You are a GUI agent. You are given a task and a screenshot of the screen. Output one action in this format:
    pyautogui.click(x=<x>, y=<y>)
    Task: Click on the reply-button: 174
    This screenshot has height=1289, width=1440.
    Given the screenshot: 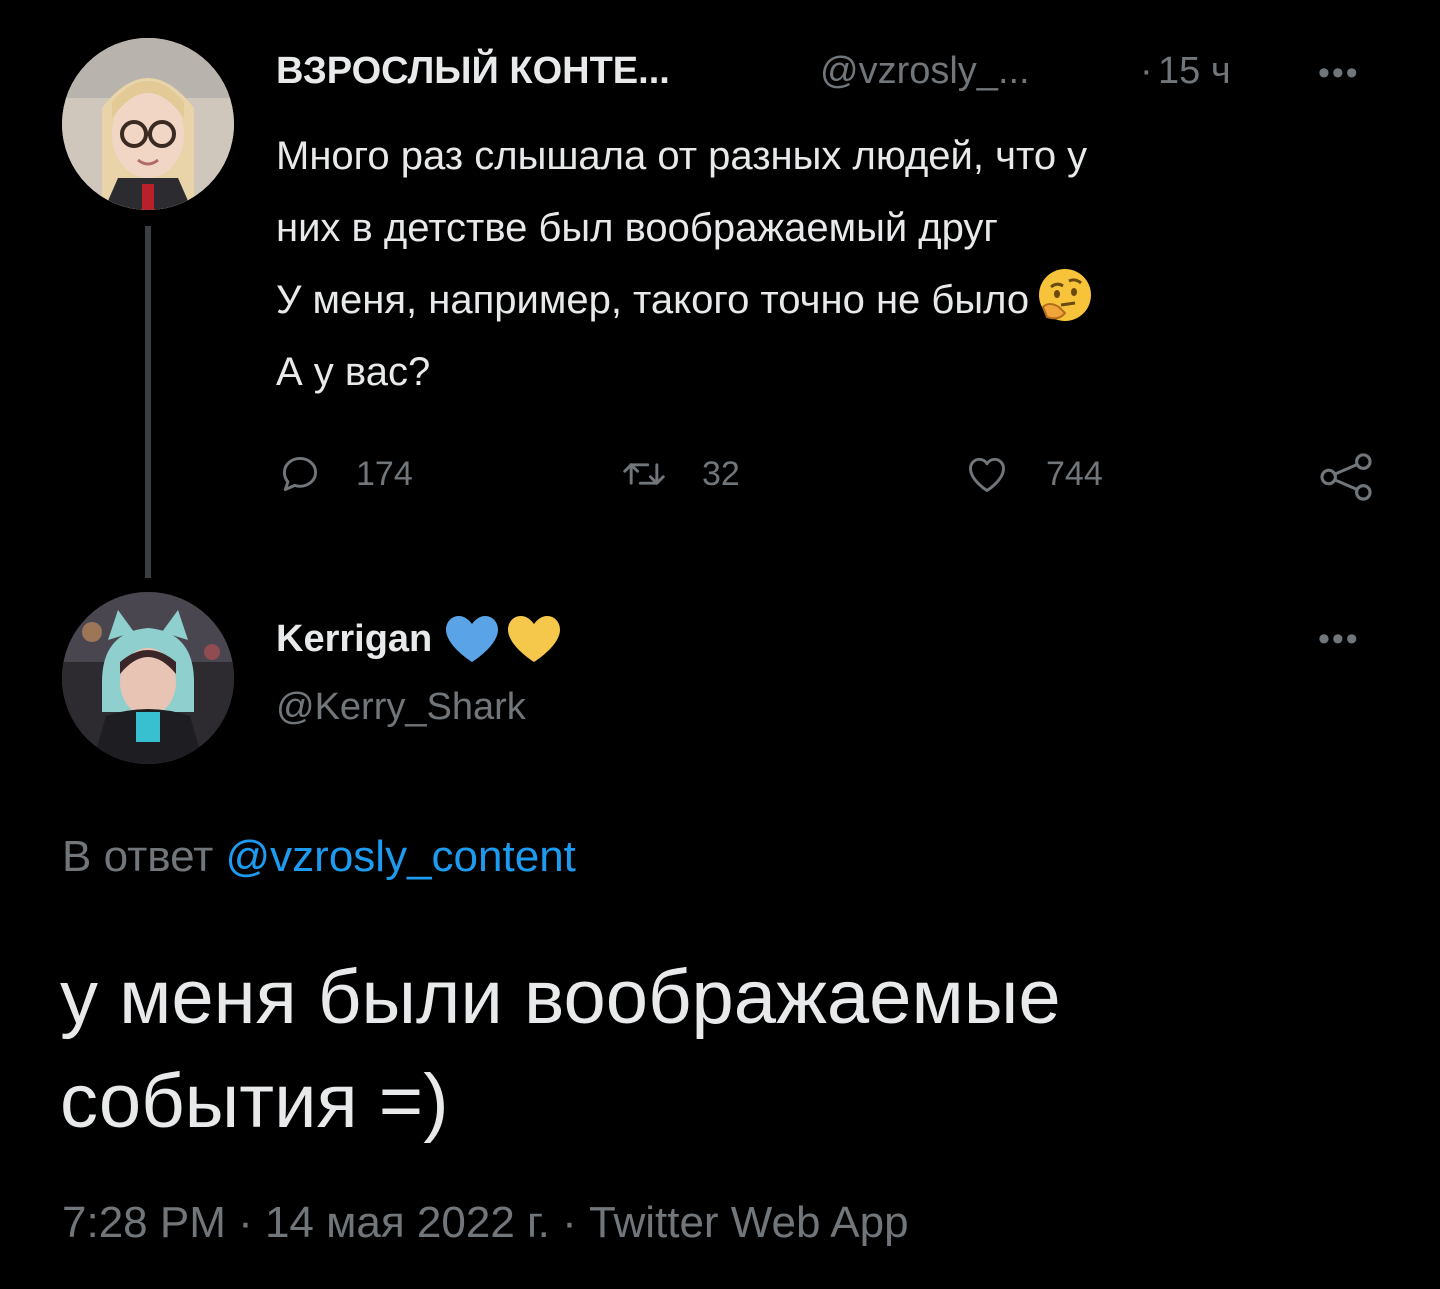 What is the action you would take?
    pyautogui.click(x=345, y=474)
    